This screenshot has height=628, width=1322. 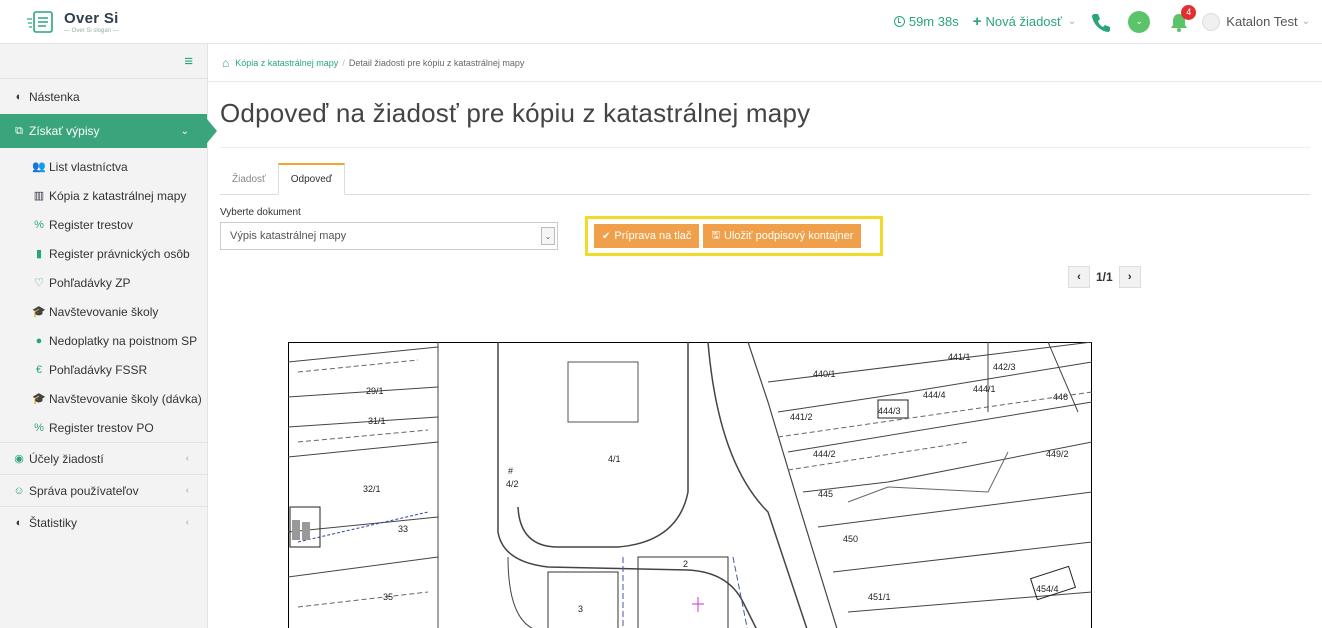 I want to click on sidebar-item-register-trestov-po: % Register trestov PO, so click(x=103, y=427).